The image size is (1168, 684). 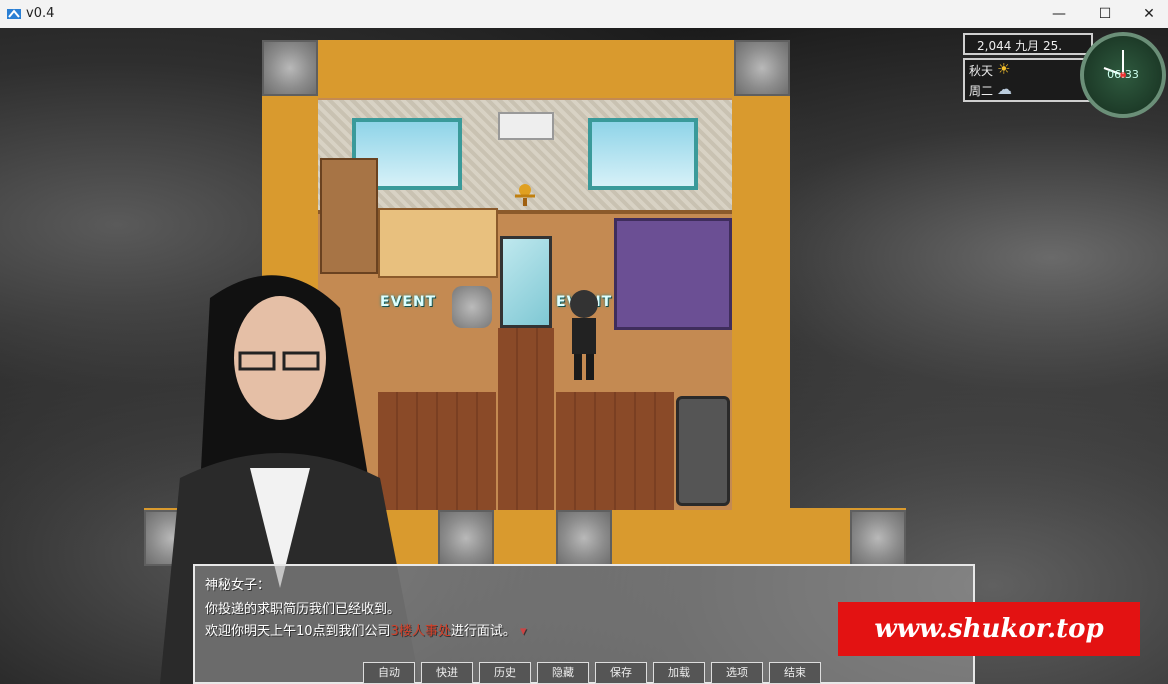 I want to click on skip-button: 快进, so click(x=447, y=673).